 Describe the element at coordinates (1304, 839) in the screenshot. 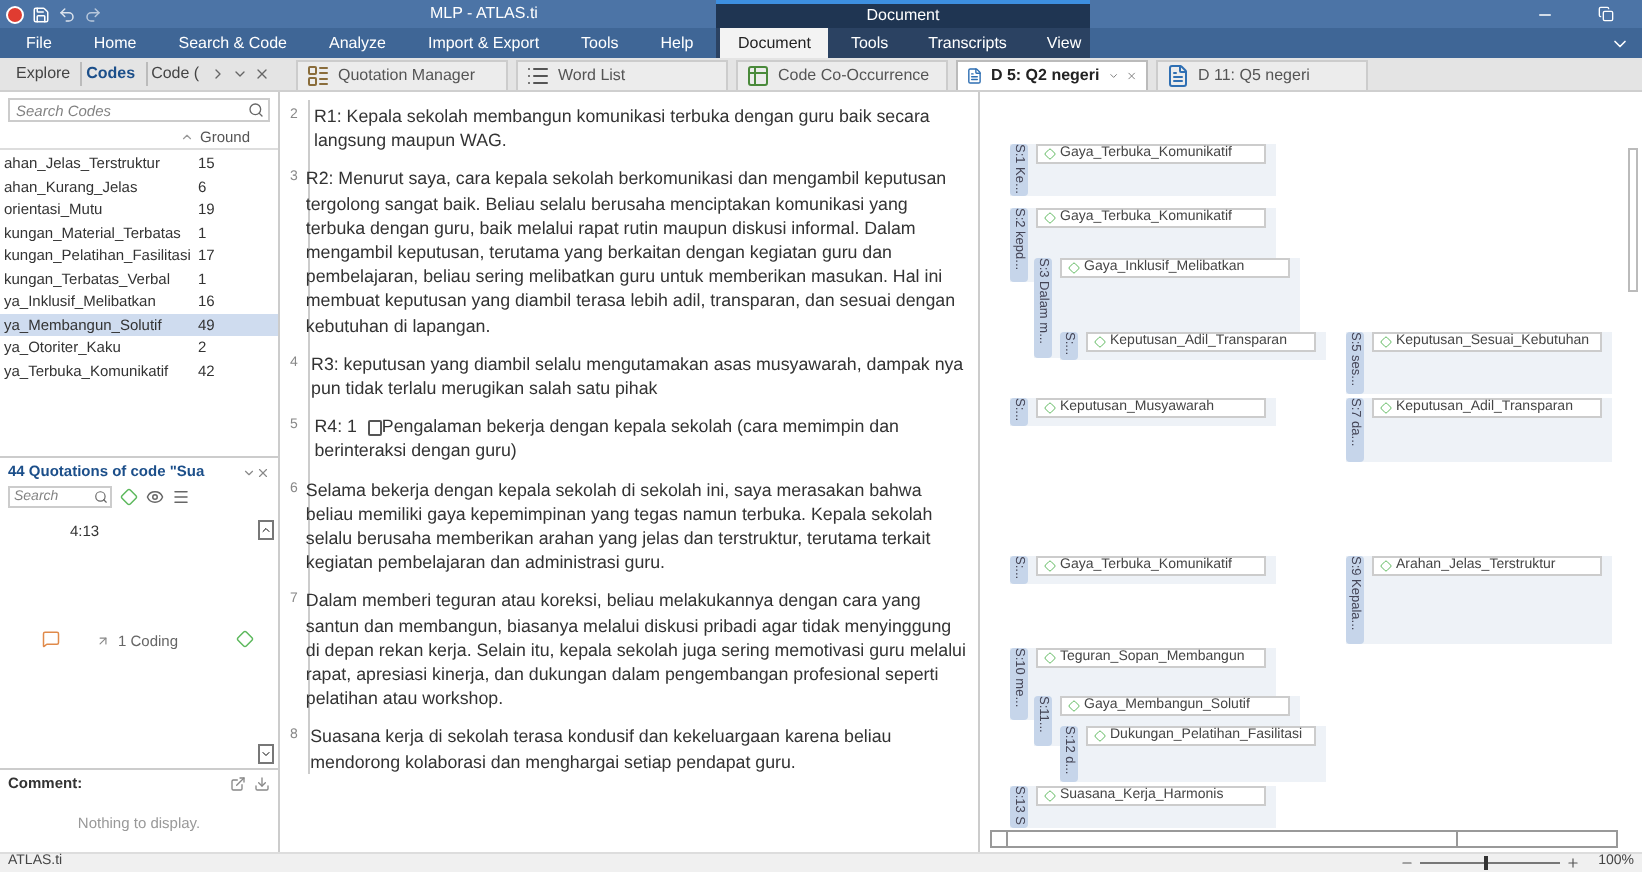

I see `horizontal-scrollbar` at that location.